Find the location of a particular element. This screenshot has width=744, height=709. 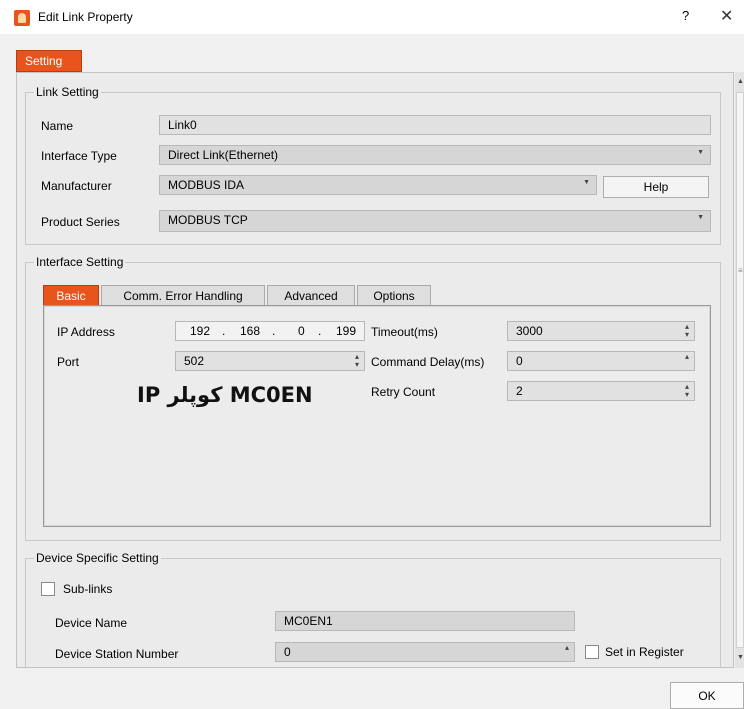

sub-links-label: Sub-links is located at coordinates (88, 589).